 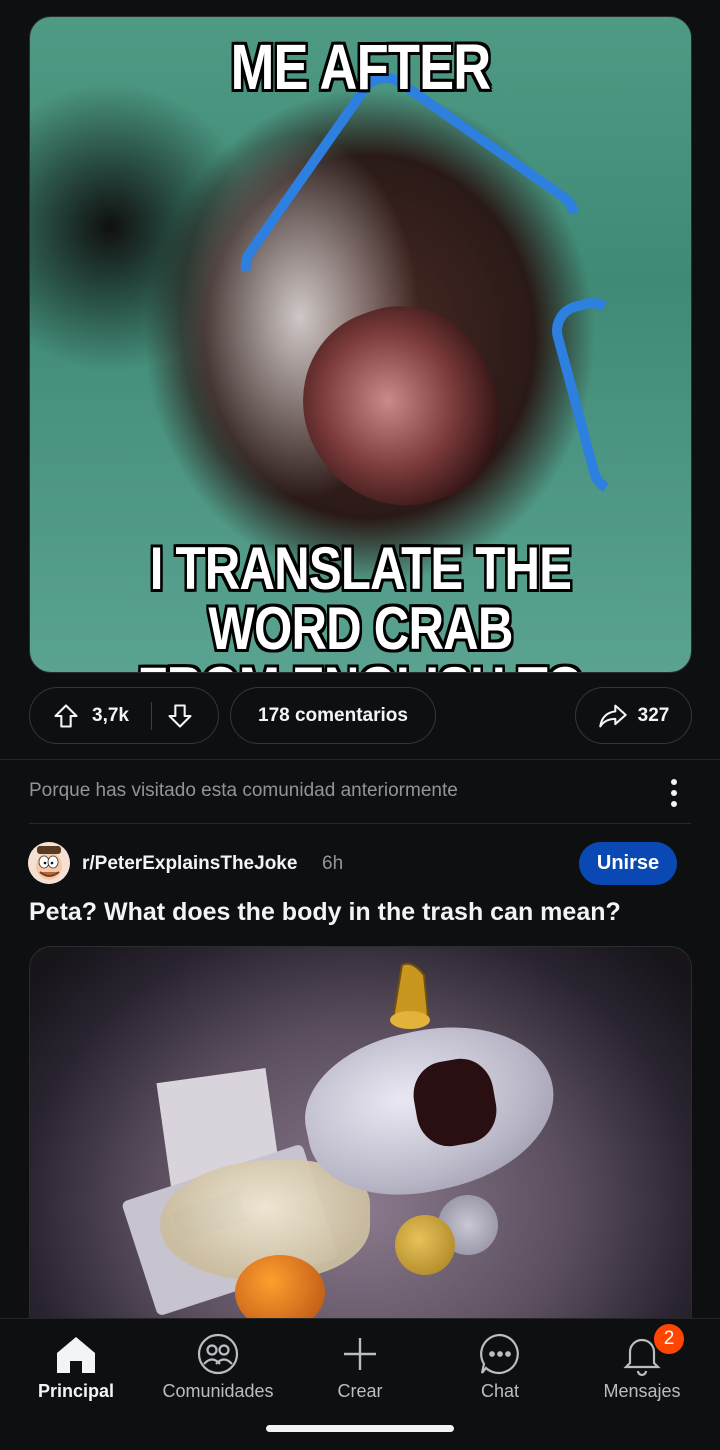 I want to click on post-action-bar: 3,7k 178 comentarios 327, so click(x=360, y=716).